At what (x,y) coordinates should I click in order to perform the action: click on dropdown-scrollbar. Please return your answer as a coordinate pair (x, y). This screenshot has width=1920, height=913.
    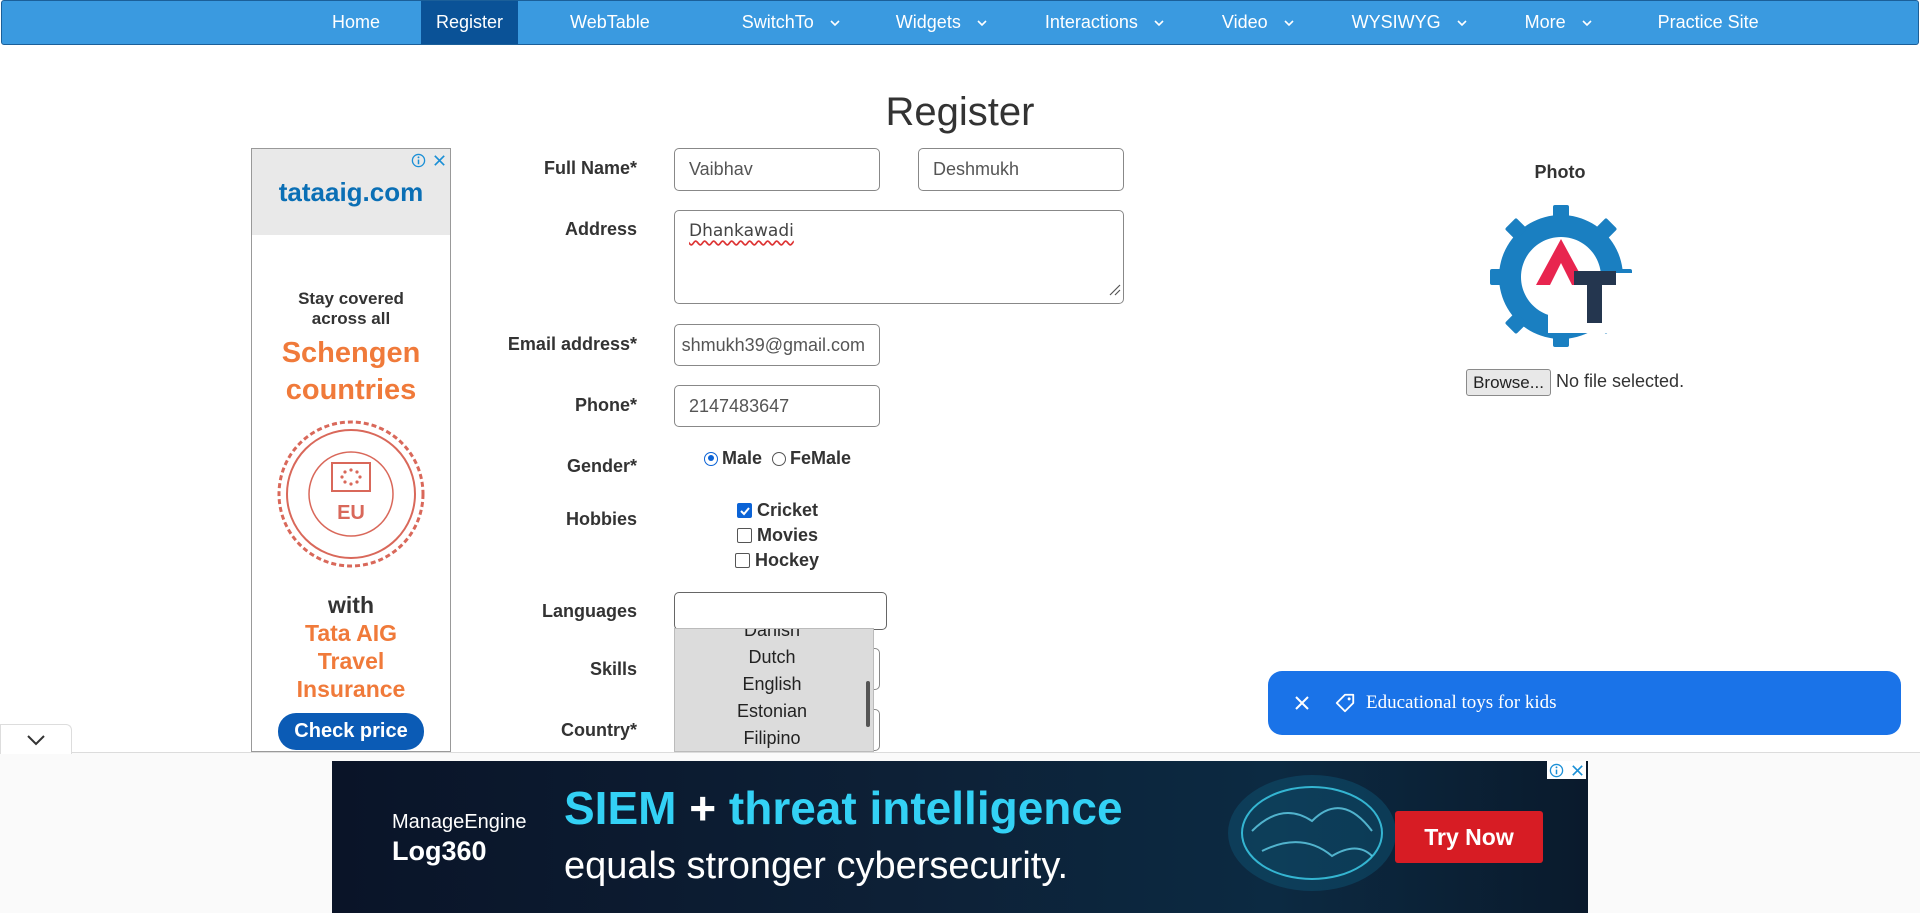
    Looking at the image, I should click on (868, 704).